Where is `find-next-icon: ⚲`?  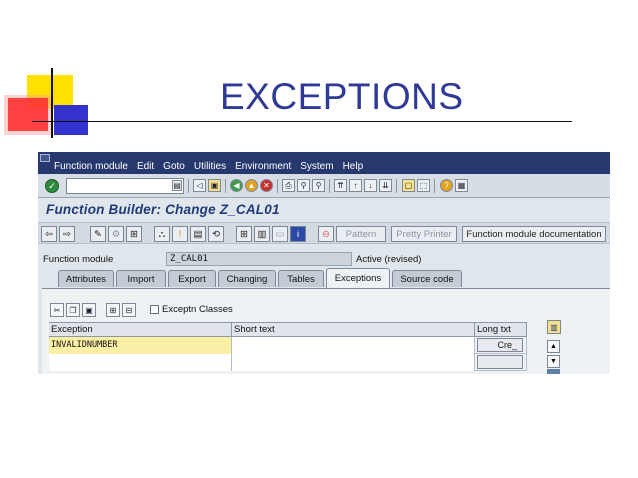 find-next-icon: ⚲ is located at coordinates (318, 185).